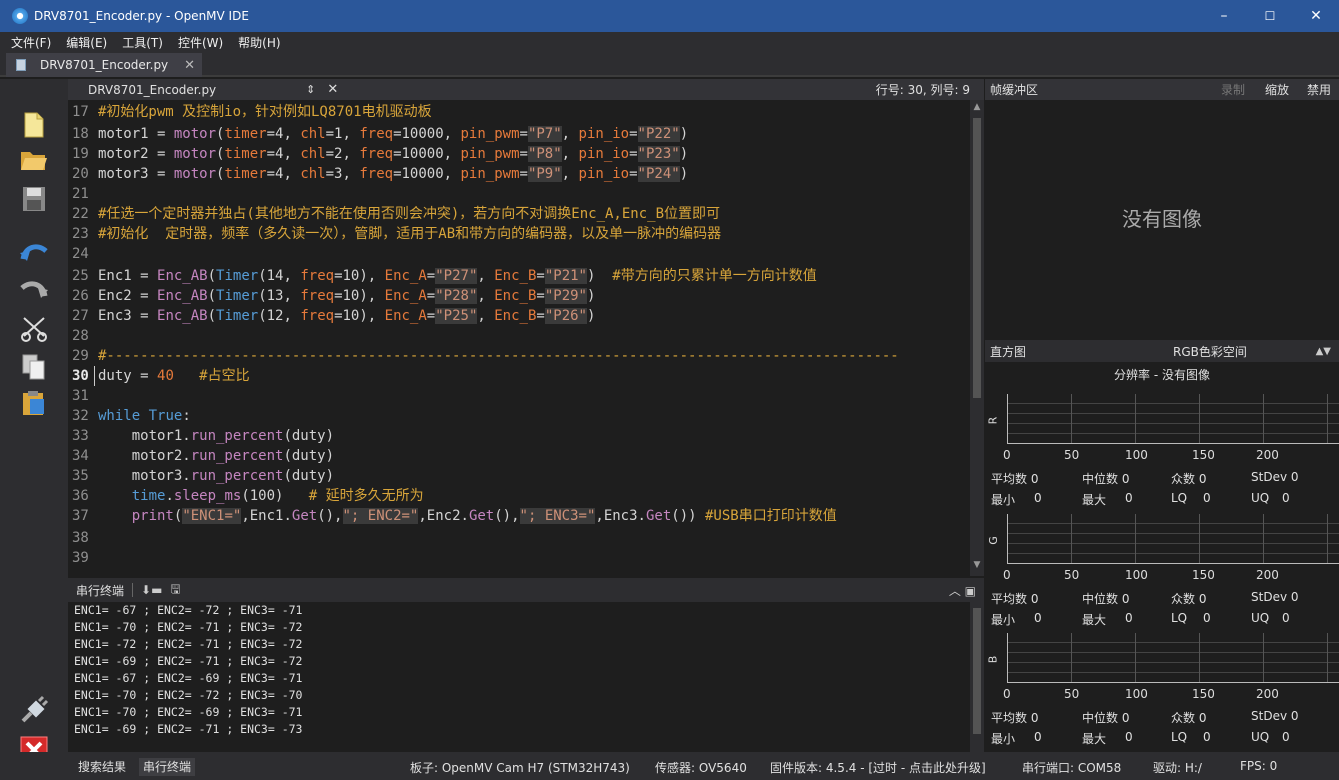  Describe the element at coordinates (142, 42) in the screenshot. I see `menu-tools: 工具(T)` at that location.